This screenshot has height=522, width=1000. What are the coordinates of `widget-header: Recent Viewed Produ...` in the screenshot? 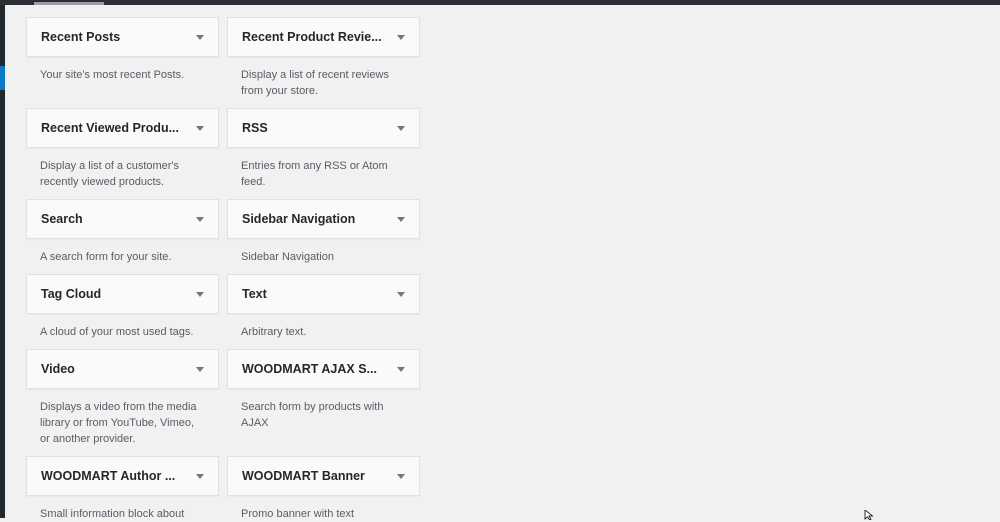 It's located at (122, 128).